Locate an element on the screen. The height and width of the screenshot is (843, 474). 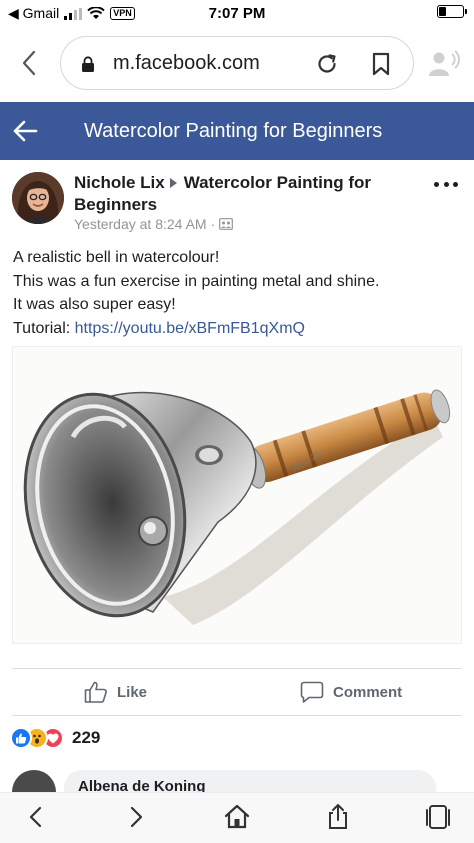
home-icon is located at coordinates (237, 817).